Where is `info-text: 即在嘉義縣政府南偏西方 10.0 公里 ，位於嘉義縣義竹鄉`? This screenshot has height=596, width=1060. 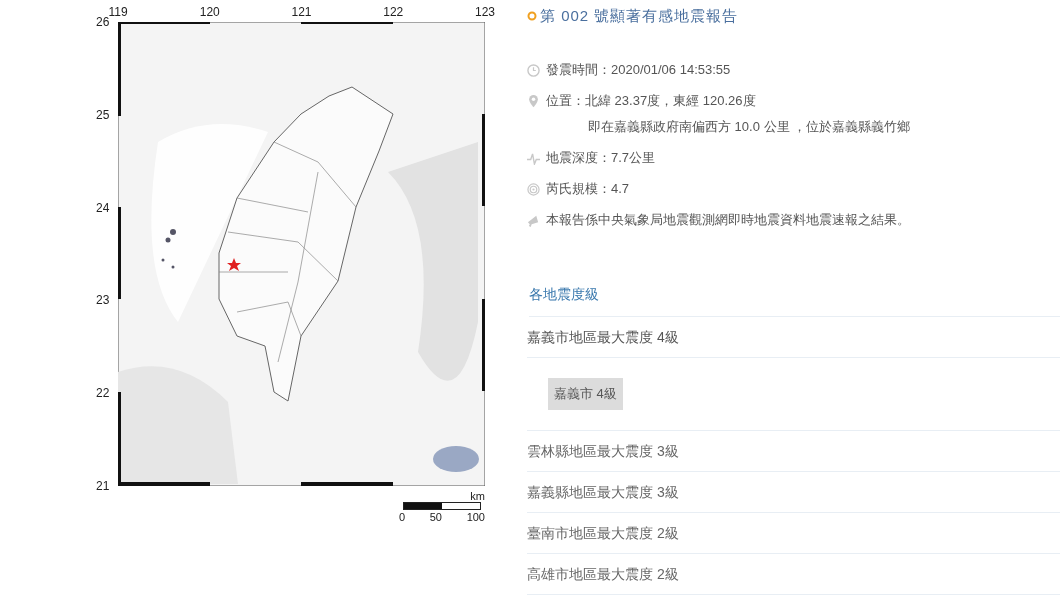
info-text: 即在嘉義縣政府南偏西方 10.0 公里 ，位於嘉義縣義竹鄉 is located at coordinates (749, 127).